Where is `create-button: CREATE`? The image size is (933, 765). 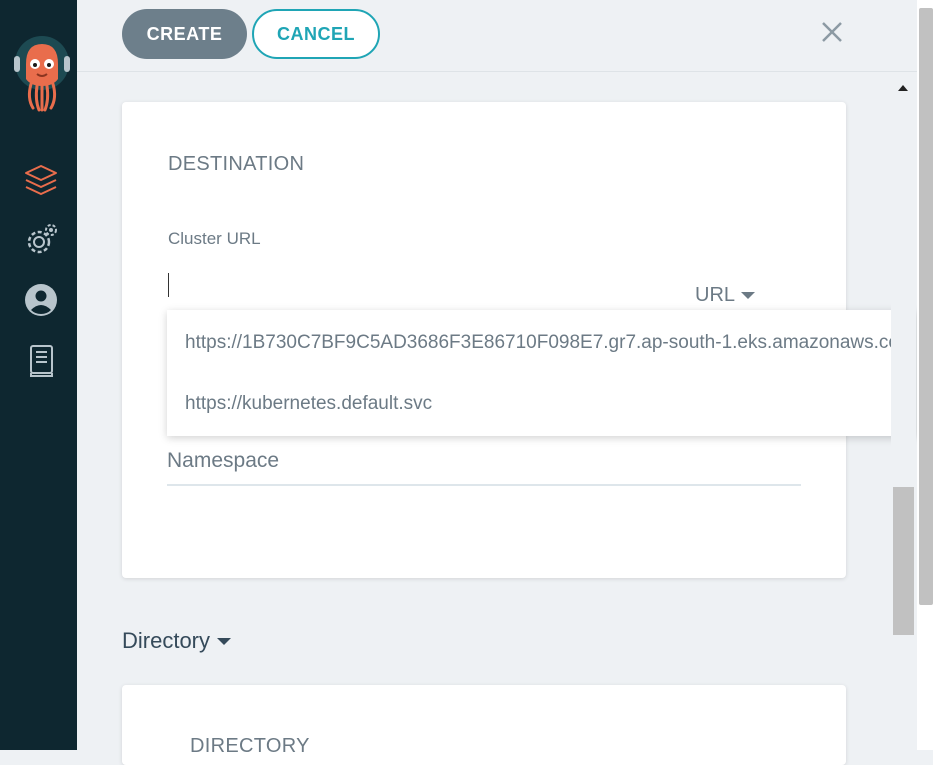 create-button: CREATE is located at coordinates (184, 34).